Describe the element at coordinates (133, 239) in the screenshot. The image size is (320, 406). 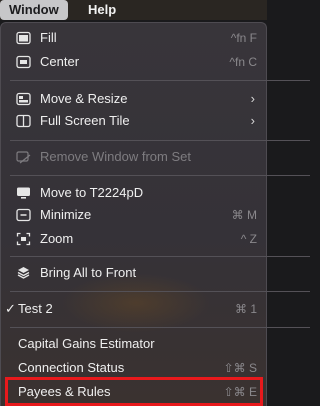
I see `menu-item-zoom: Zoom ^ Z` at that location.